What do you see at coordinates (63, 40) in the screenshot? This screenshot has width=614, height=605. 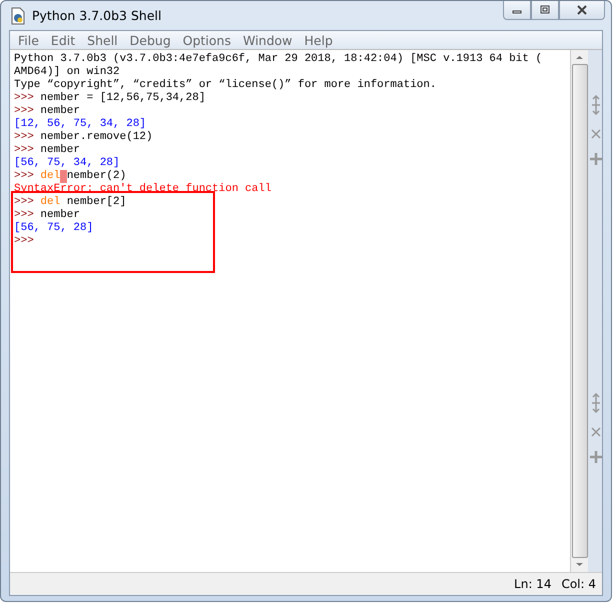 I see `menu-item: Edit` at bounding box center [63, 40].